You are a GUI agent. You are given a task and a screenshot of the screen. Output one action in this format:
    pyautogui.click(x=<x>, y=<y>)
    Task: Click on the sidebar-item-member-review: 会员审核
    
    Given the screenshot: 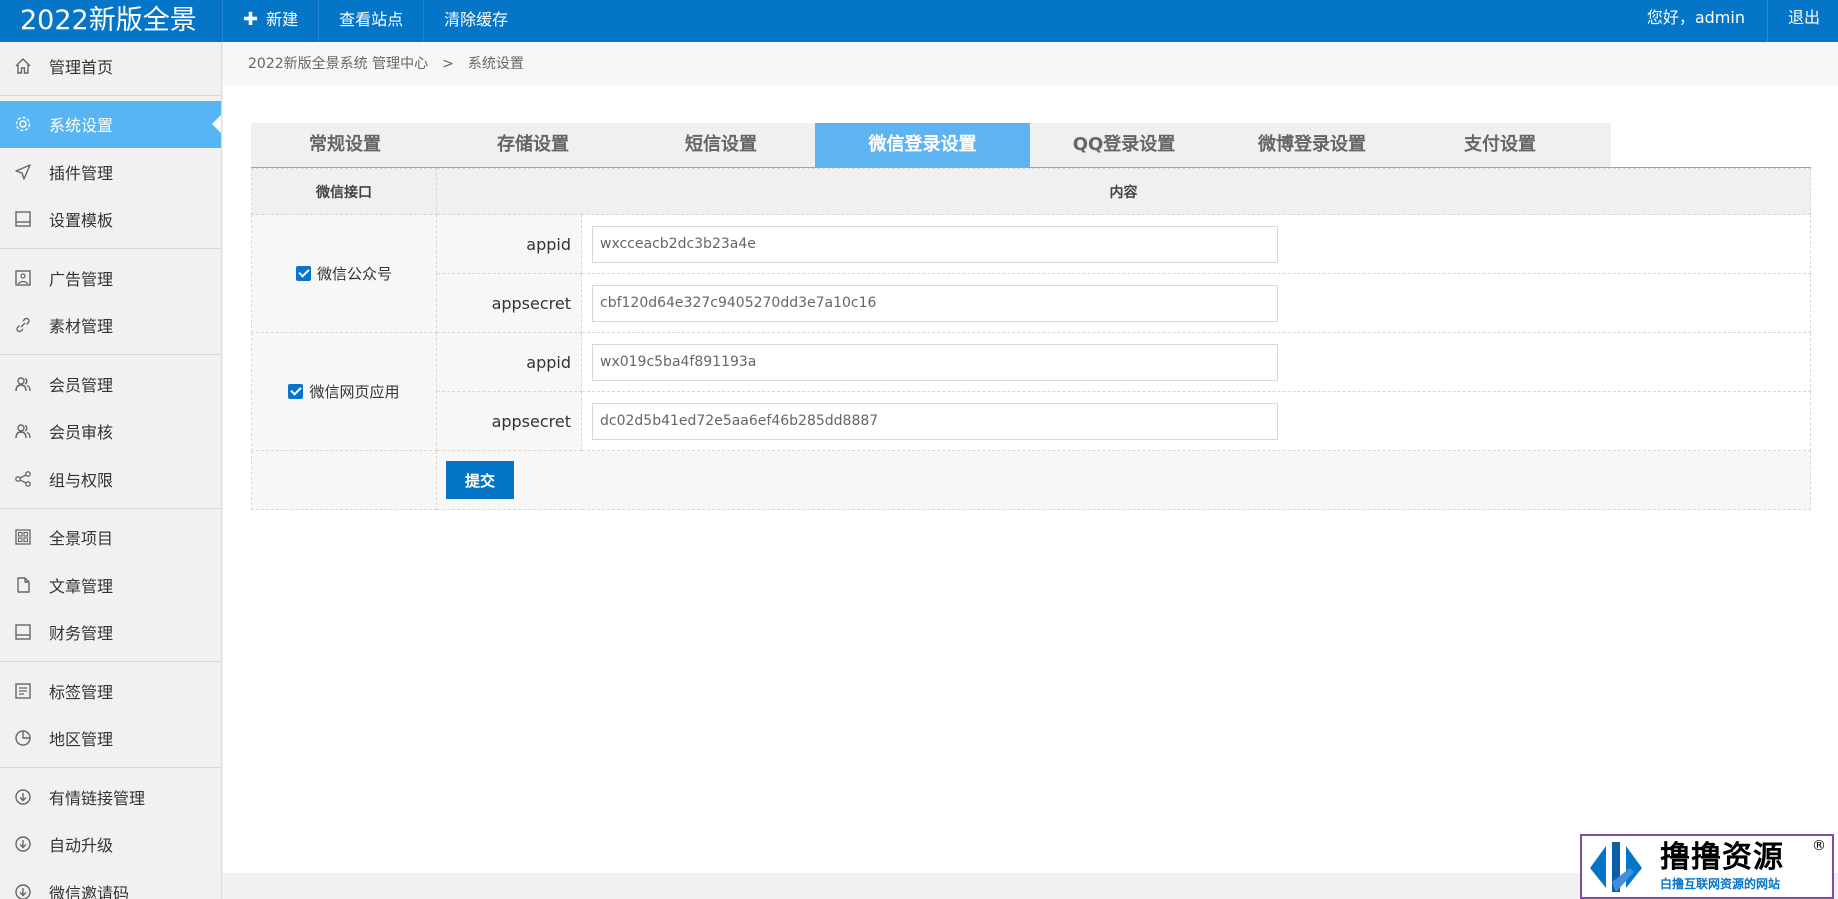 What is the action you would take?
    pyautogui.click(x=110, y=432)
    